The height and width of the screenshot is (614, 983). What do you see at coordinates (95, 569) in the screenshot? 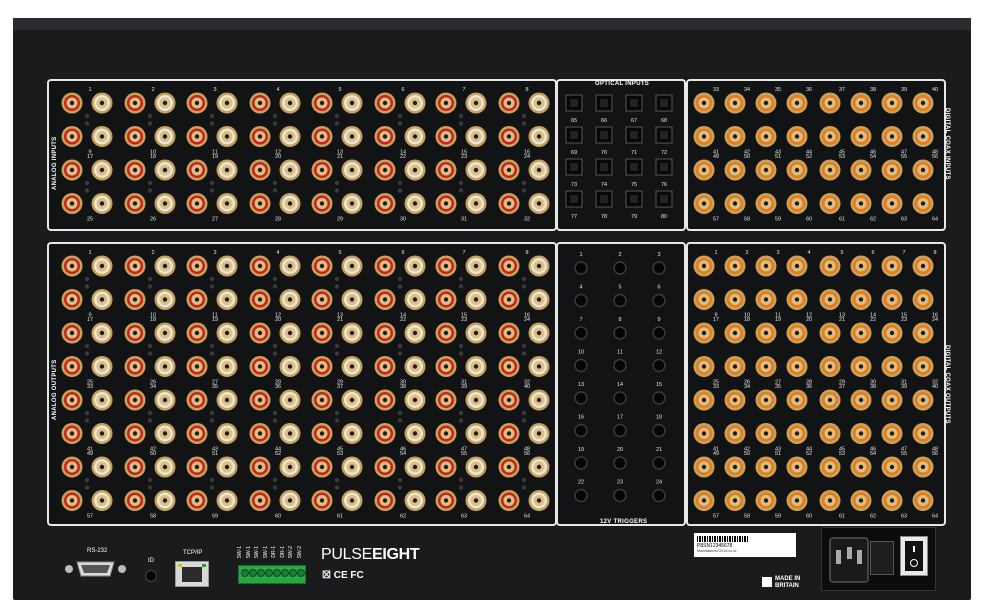
I see `rs232-port` at bounding box center [95, 569].